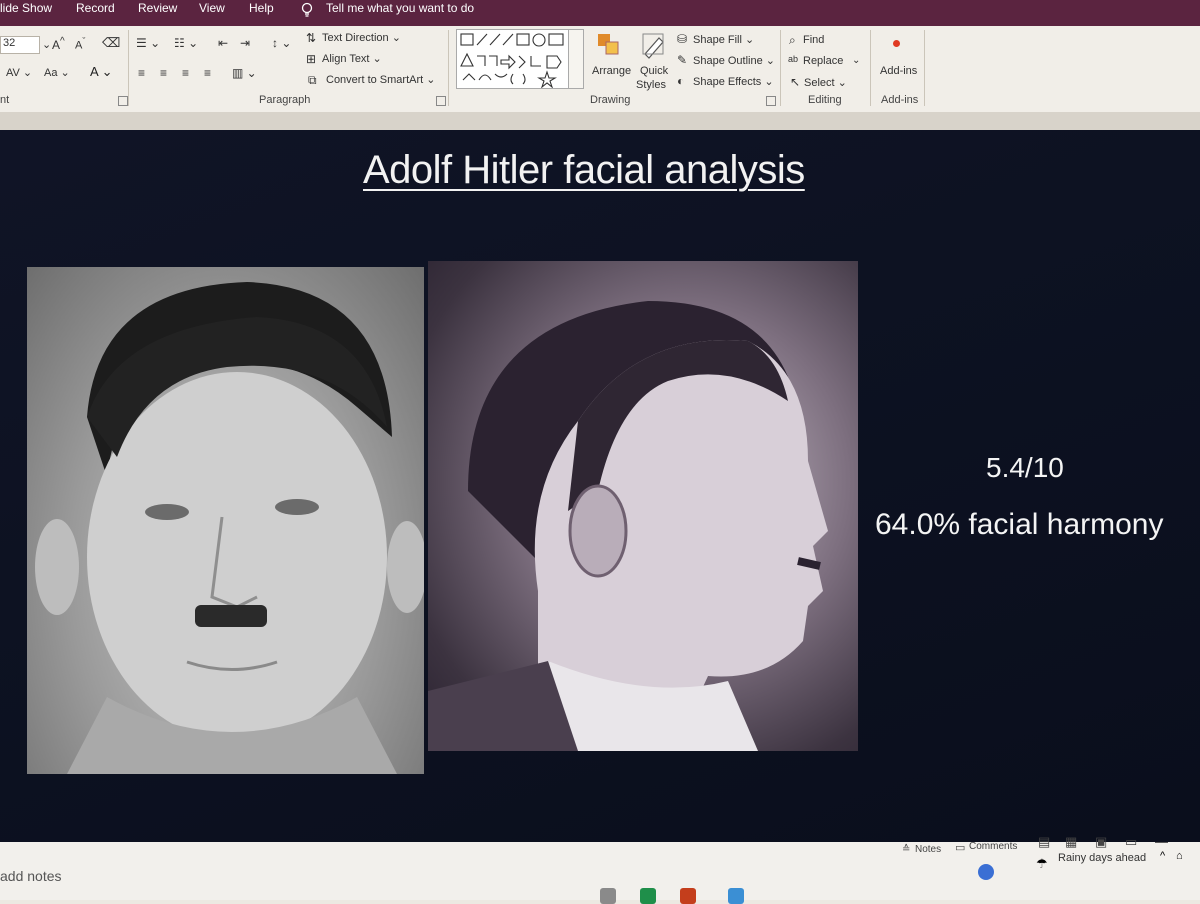 The width and height of the screenshot is (1200, 904). What do you see at coordinates (681, 81) in the screenshot?
I see `shape-effects-icon: ◐` at bounding box center [681, 81].